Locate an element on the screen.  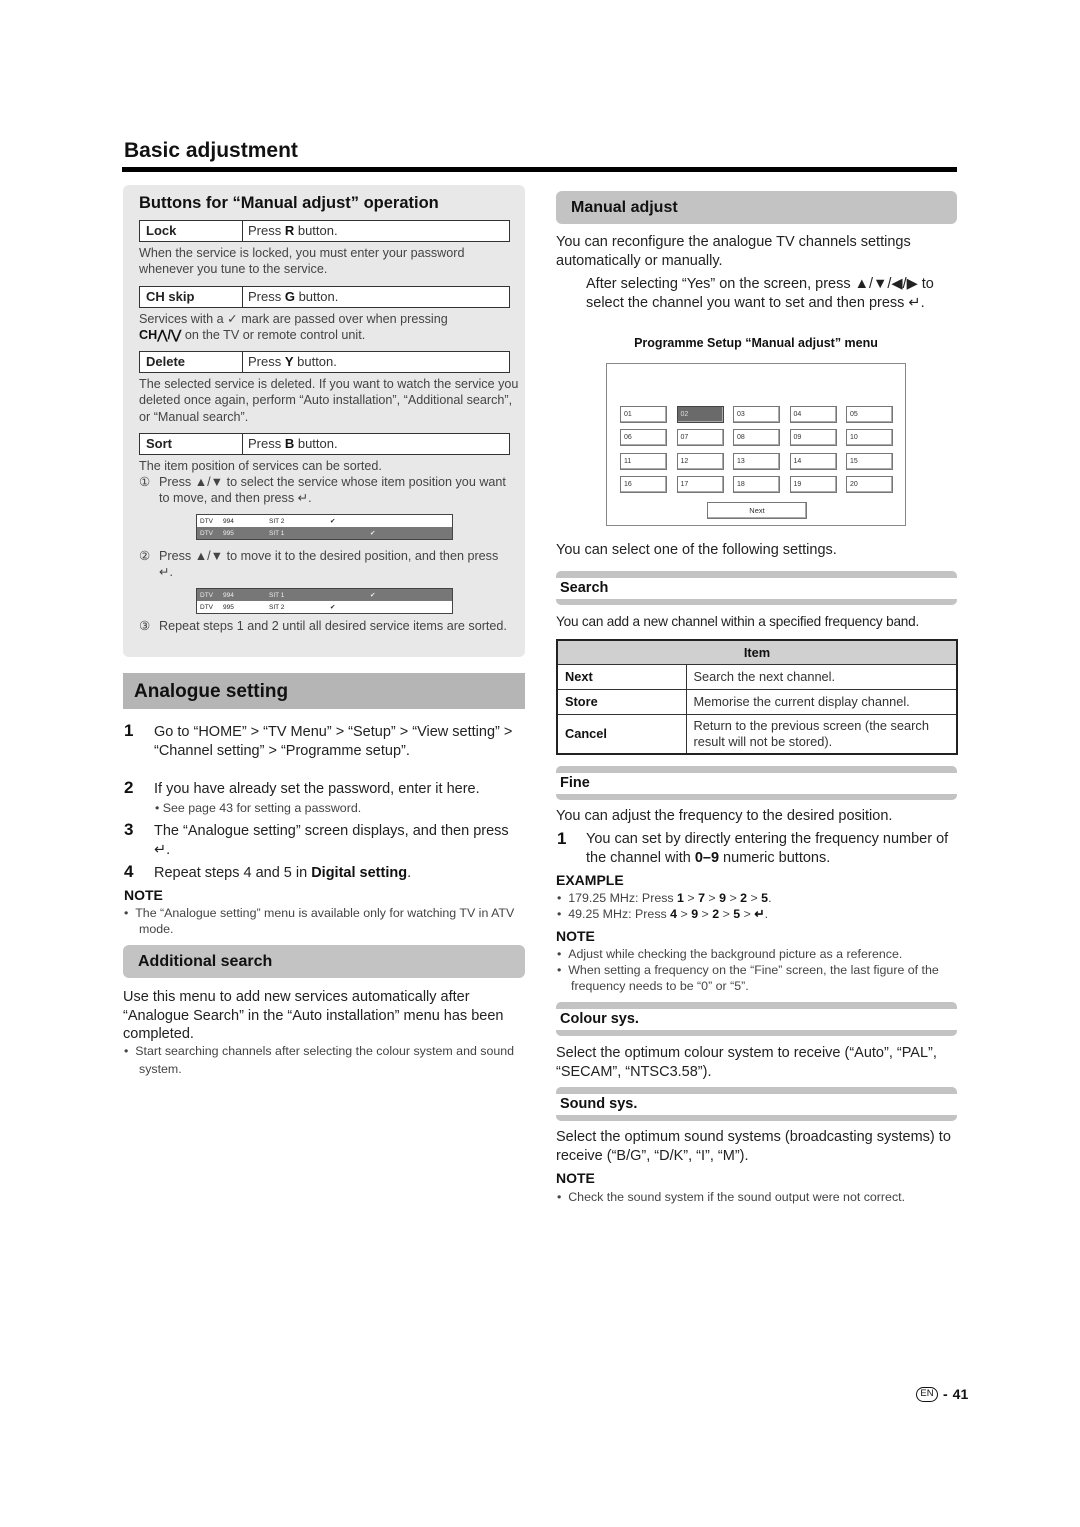
g-button-label: G is located at coordinates (289, 296).